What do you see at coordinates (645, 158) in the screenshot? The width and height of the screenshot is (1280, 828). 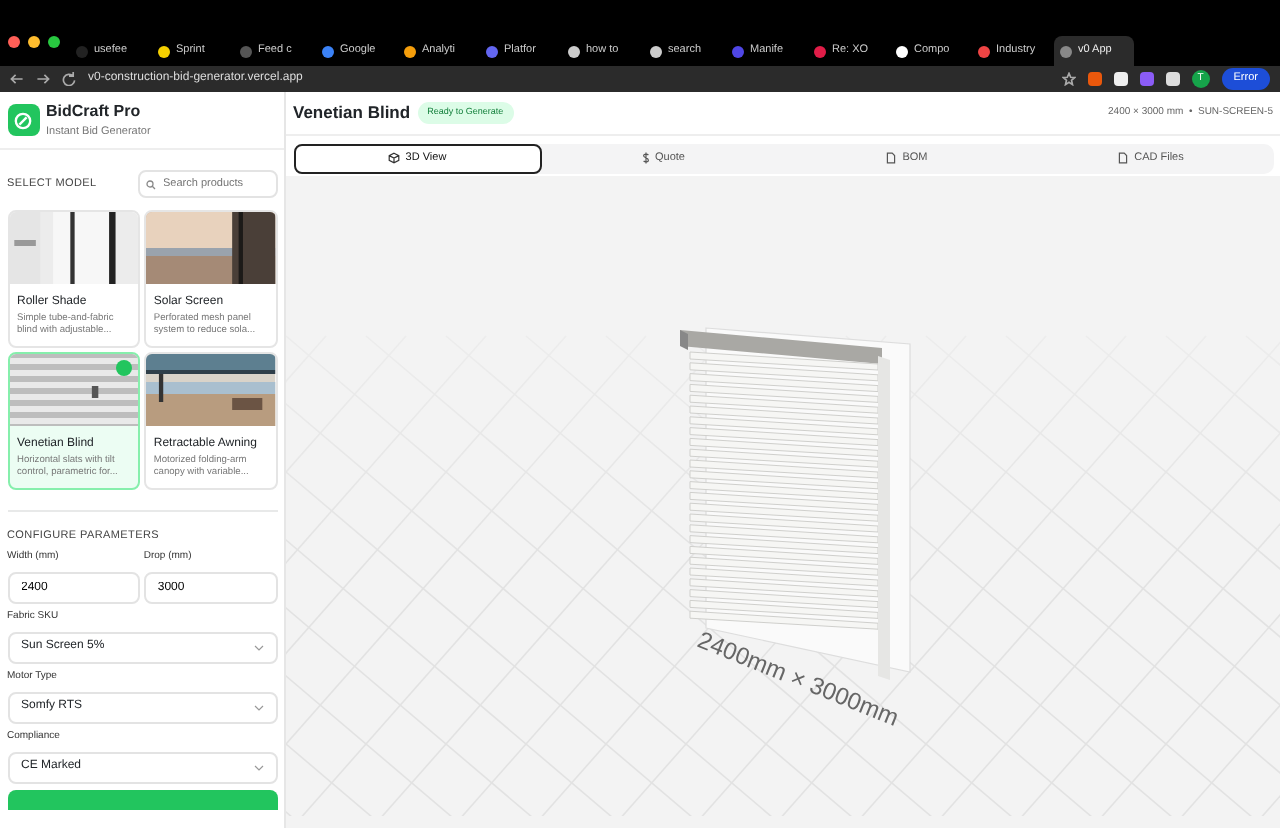 I see `dollar-icon` at bounding box center [645, 158].